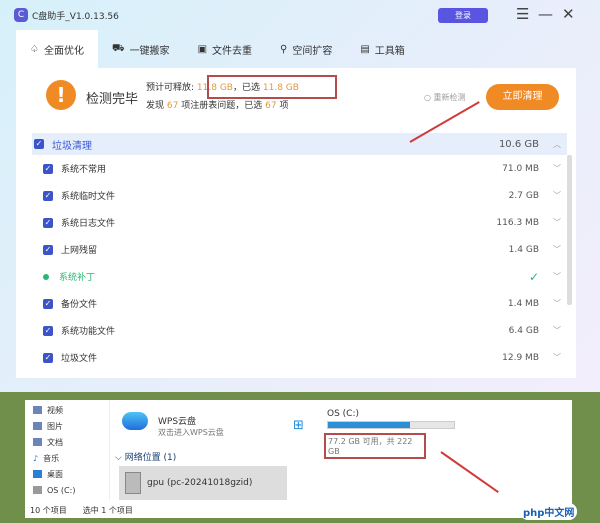 Image resolution: width=600 pixels, height=523 pixels. I want to click on nav-label: 桌面, so click(55, 474).